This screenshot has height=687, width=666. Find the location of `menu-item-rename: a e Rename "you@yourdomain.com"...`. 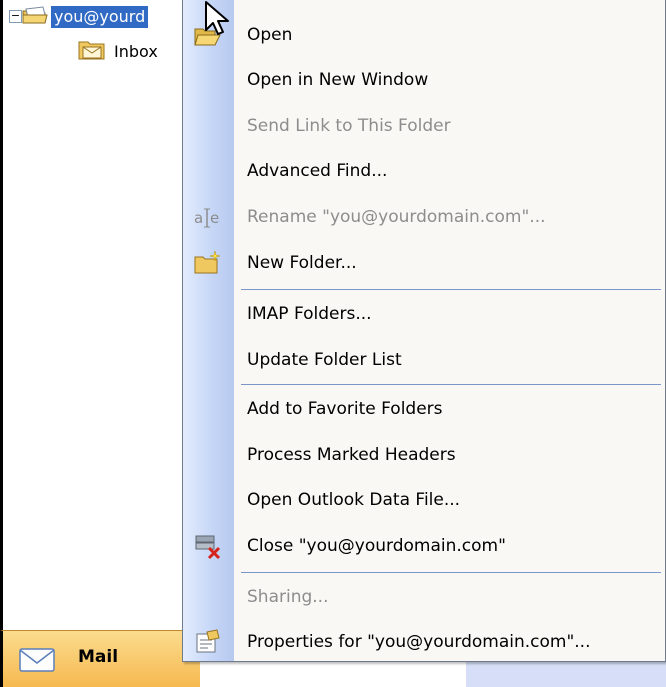

menu-item-rename: a e Rename "you@yourdomain.com"... is located at coordinates (424, 217).